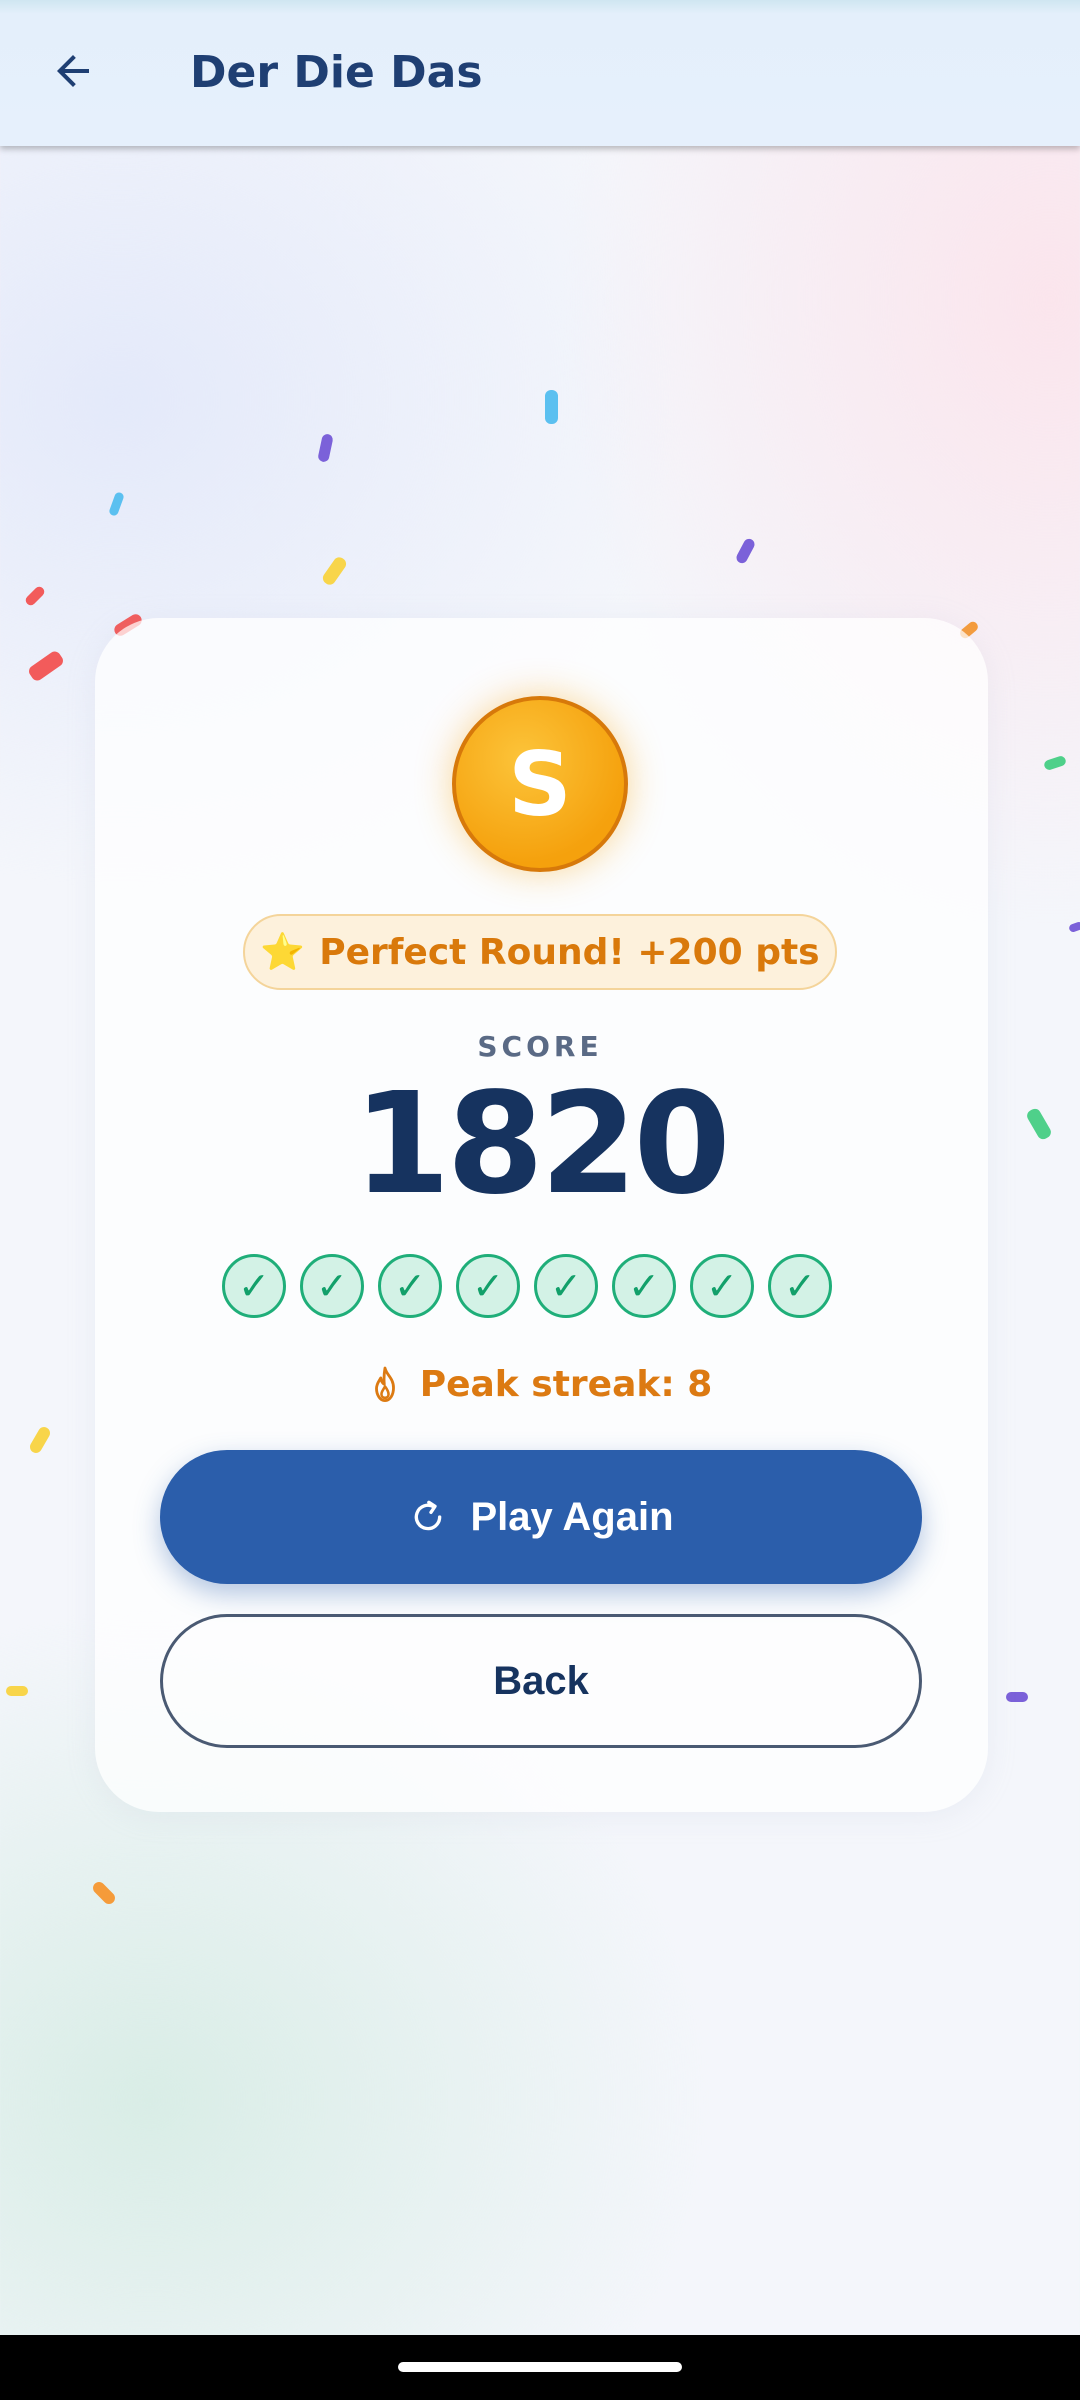 This screenshot has height=2400, width=1080. I want to click on score-value: 1820, so click(542, 1144).